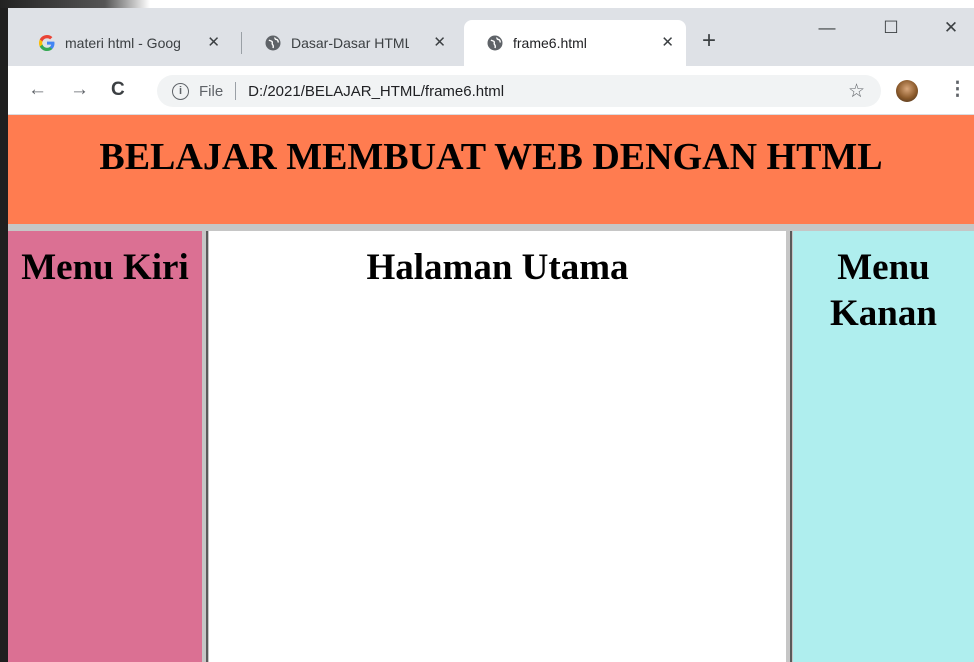 Image resolution: width=974 pixels, height=662 pixels. I want to click on left-menu-frame: Menu Kiri, so click(105, 446).